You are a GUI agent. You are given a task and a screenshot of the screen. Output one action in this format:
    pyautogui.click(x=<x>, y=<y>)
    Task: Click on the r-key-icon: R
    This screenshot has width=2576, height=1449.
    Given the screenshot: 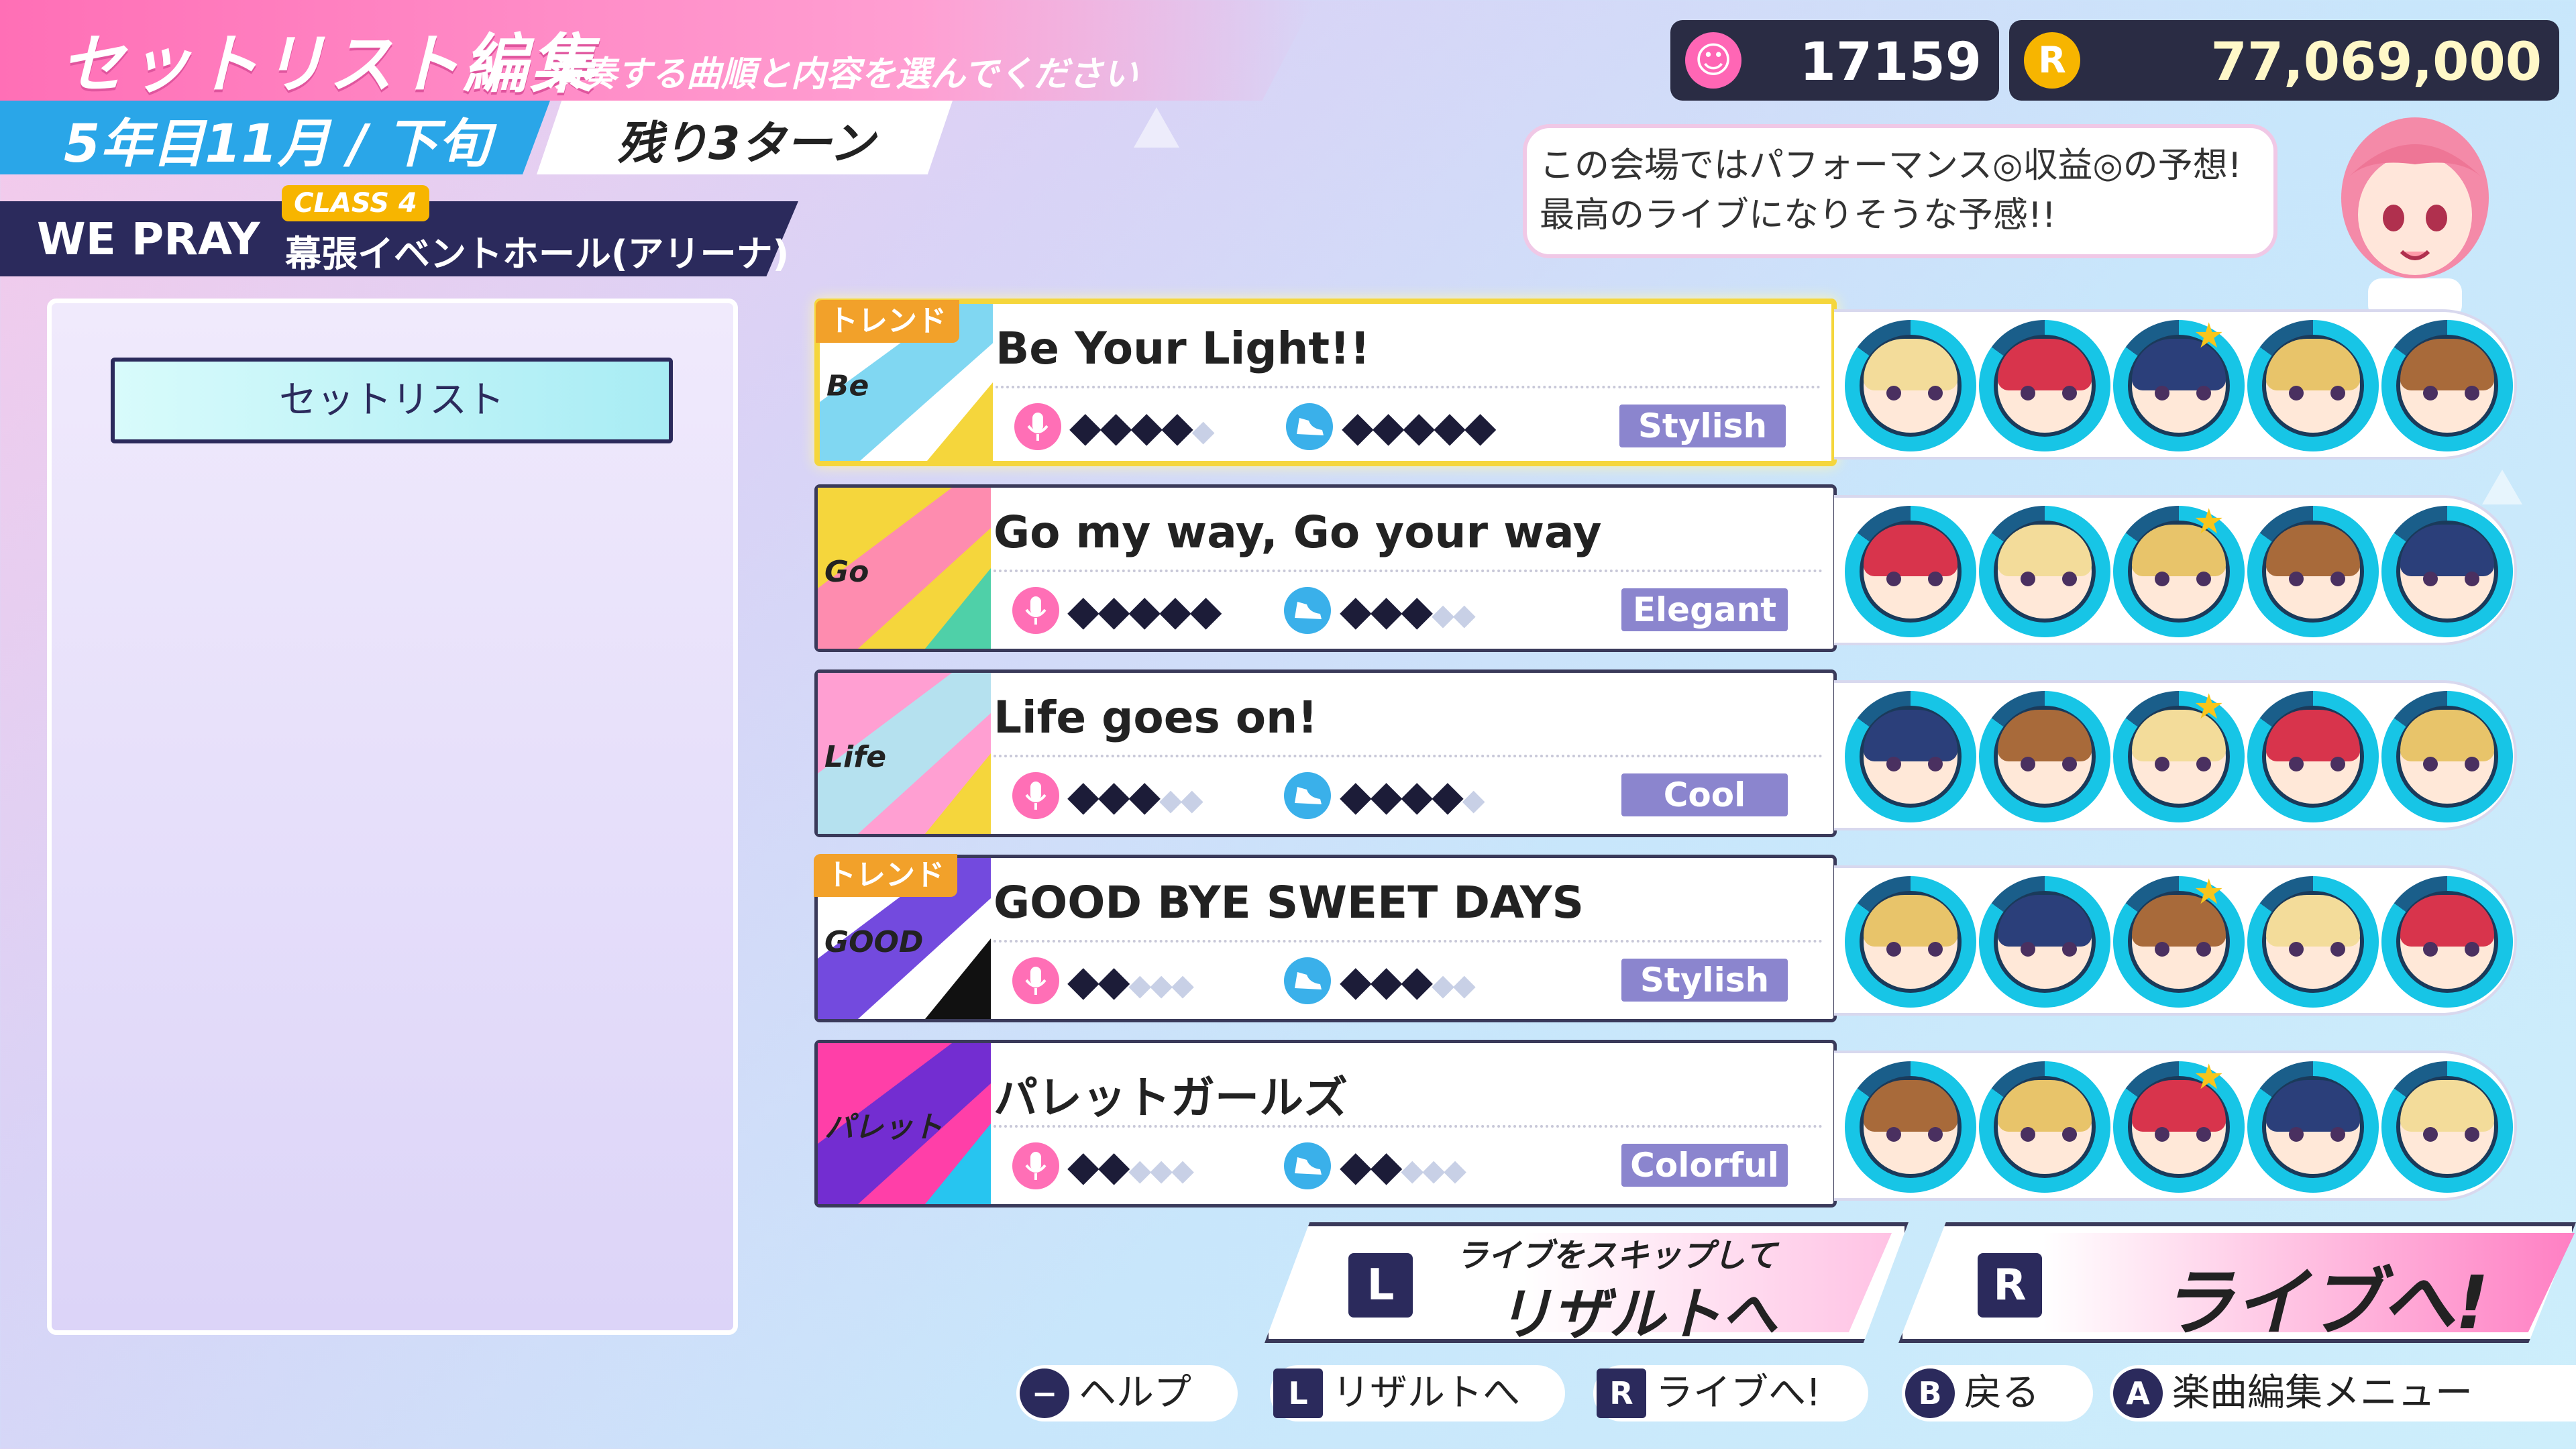 What is the action you would take?
    pyautogui.click(x=1621, y=1393)
    